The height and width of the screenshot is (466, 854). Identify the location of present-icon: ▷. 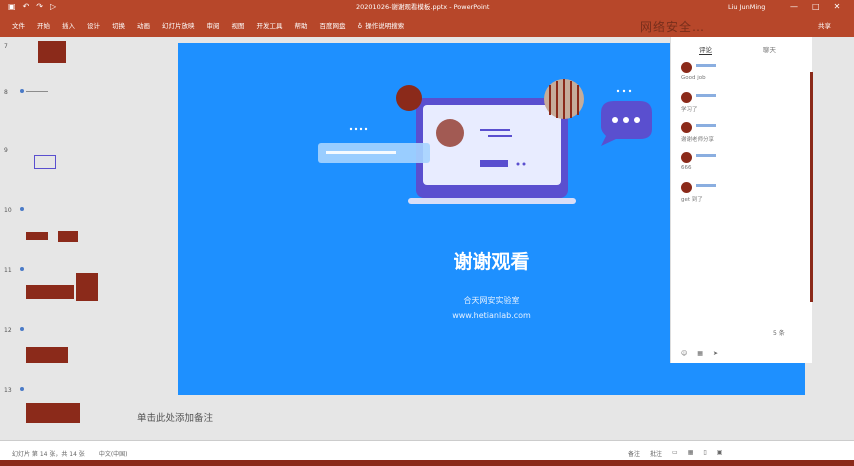
(53, 7).